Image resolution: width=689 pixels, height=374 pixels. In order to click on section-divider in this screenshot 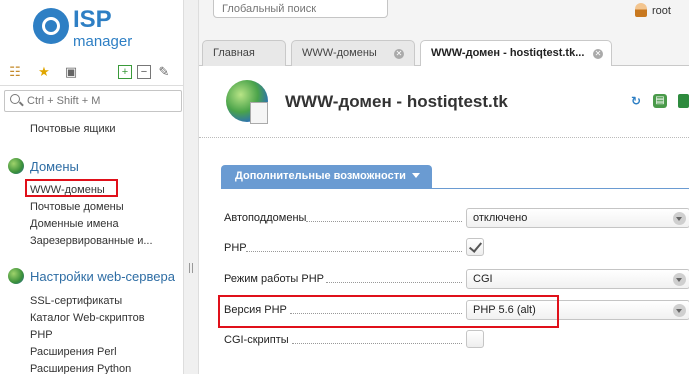, I will do `click(455, 188)`.